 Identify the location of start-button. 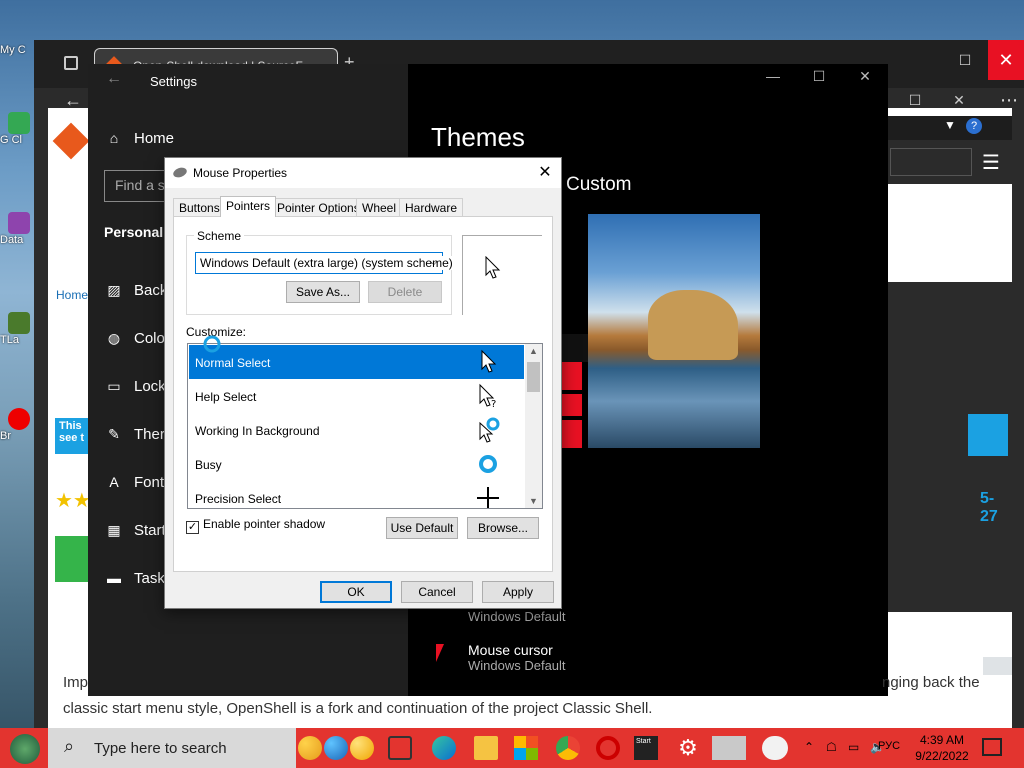
(25, 749).